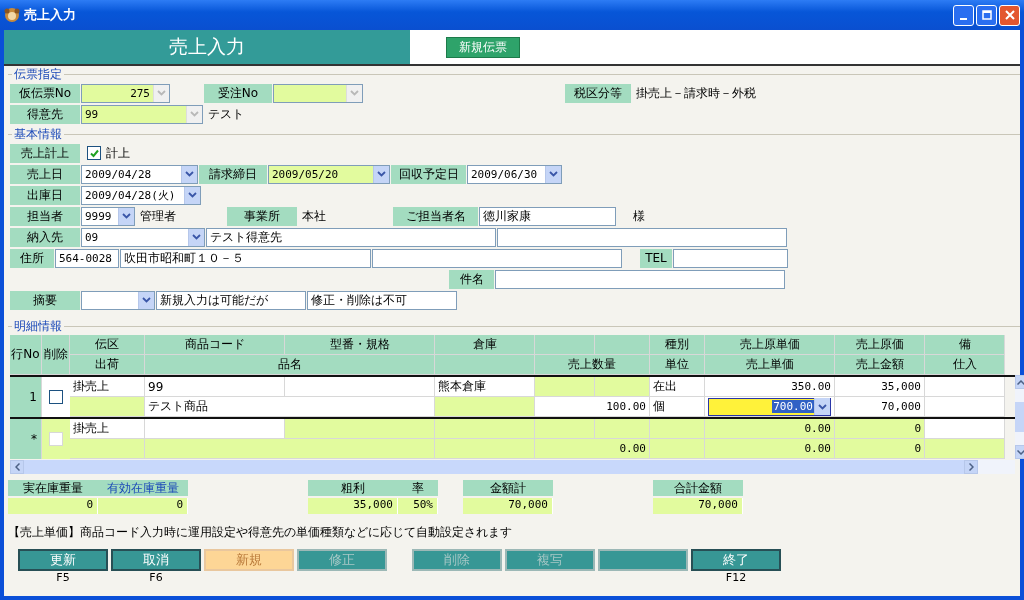  I want to click on table-cell: 熊本倉庫, so click(485, 387).